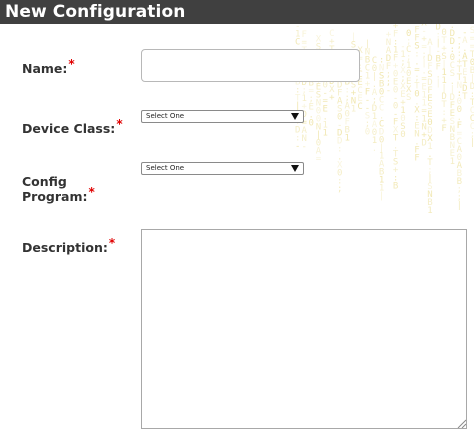 This screenshot has height=435, width=474. Describe the element at coordinates (165, 116) in the screenshot. I see `device-class-selected-value: Select One` at that location.